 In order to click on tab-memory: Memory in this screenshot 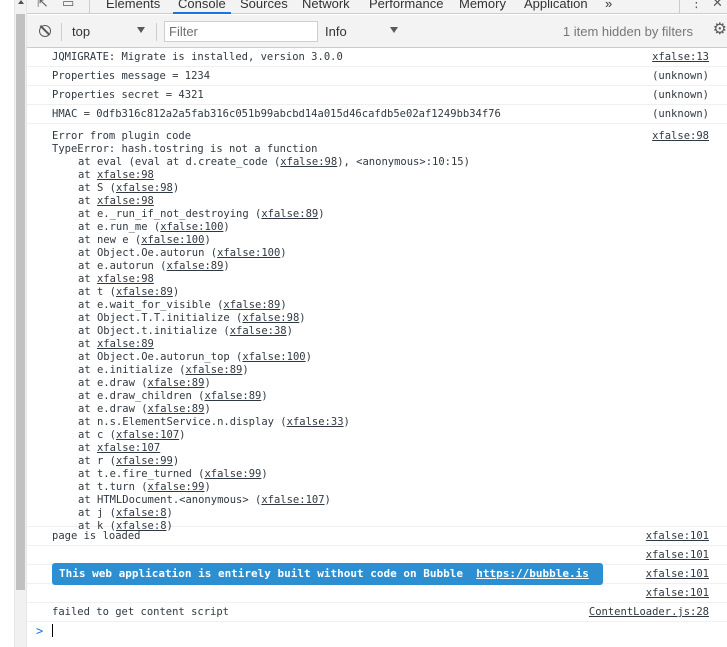, I will do `click(482, 6)`.